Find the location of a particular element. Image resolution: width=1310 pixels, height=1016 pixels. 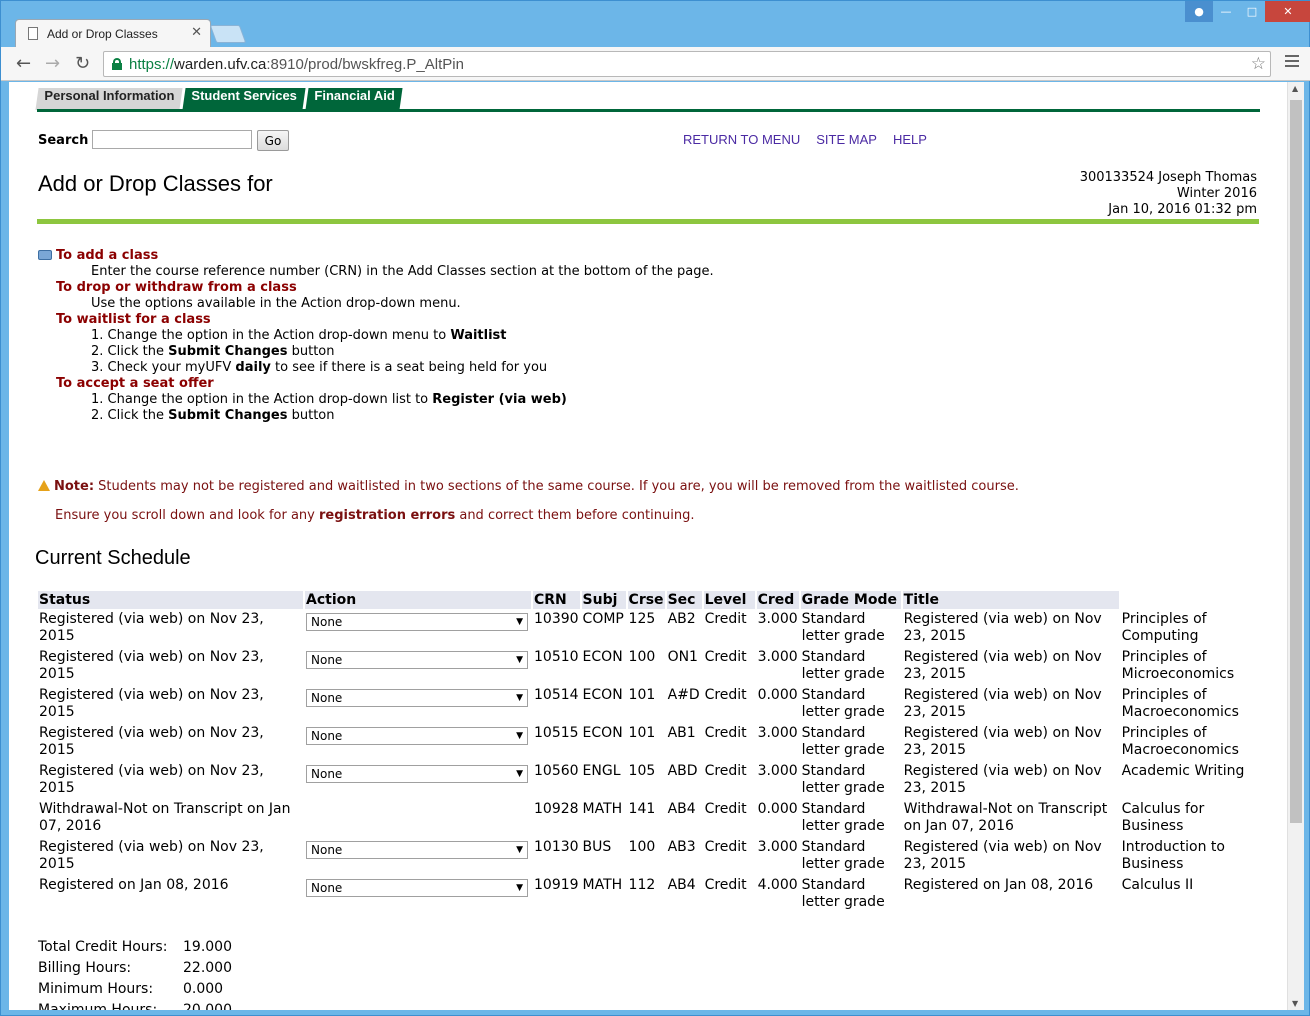

return-to-menu-link: RETURN TO MENU is located at coordinates (741, 139).